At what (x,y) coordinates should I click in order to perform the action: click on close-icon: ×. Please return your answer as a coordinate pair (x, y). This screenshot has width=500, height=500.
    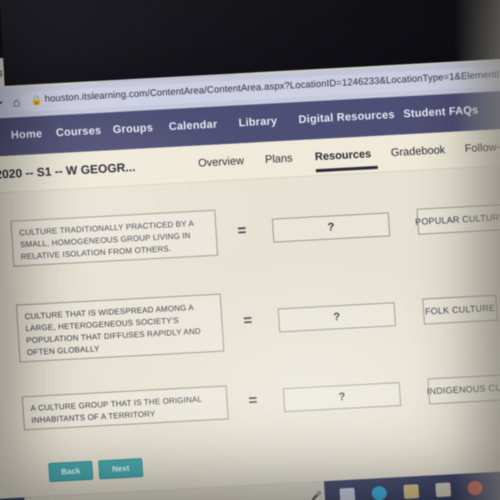
    Looking at the image, I should click on (228, 59).